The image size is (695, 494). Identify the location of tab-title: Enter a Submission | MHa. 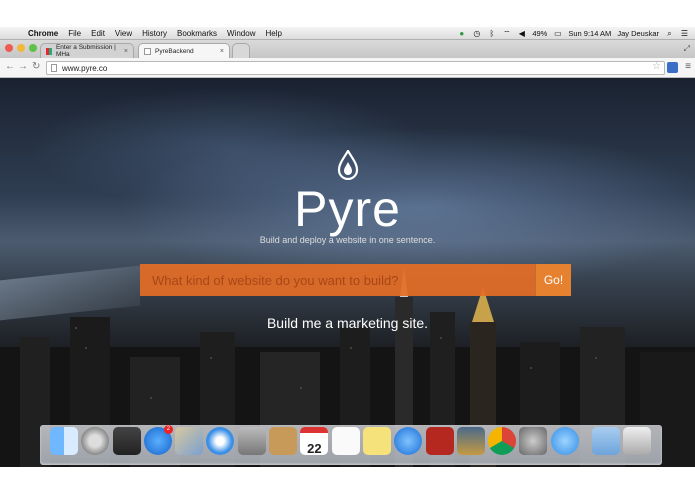
(85, 51).